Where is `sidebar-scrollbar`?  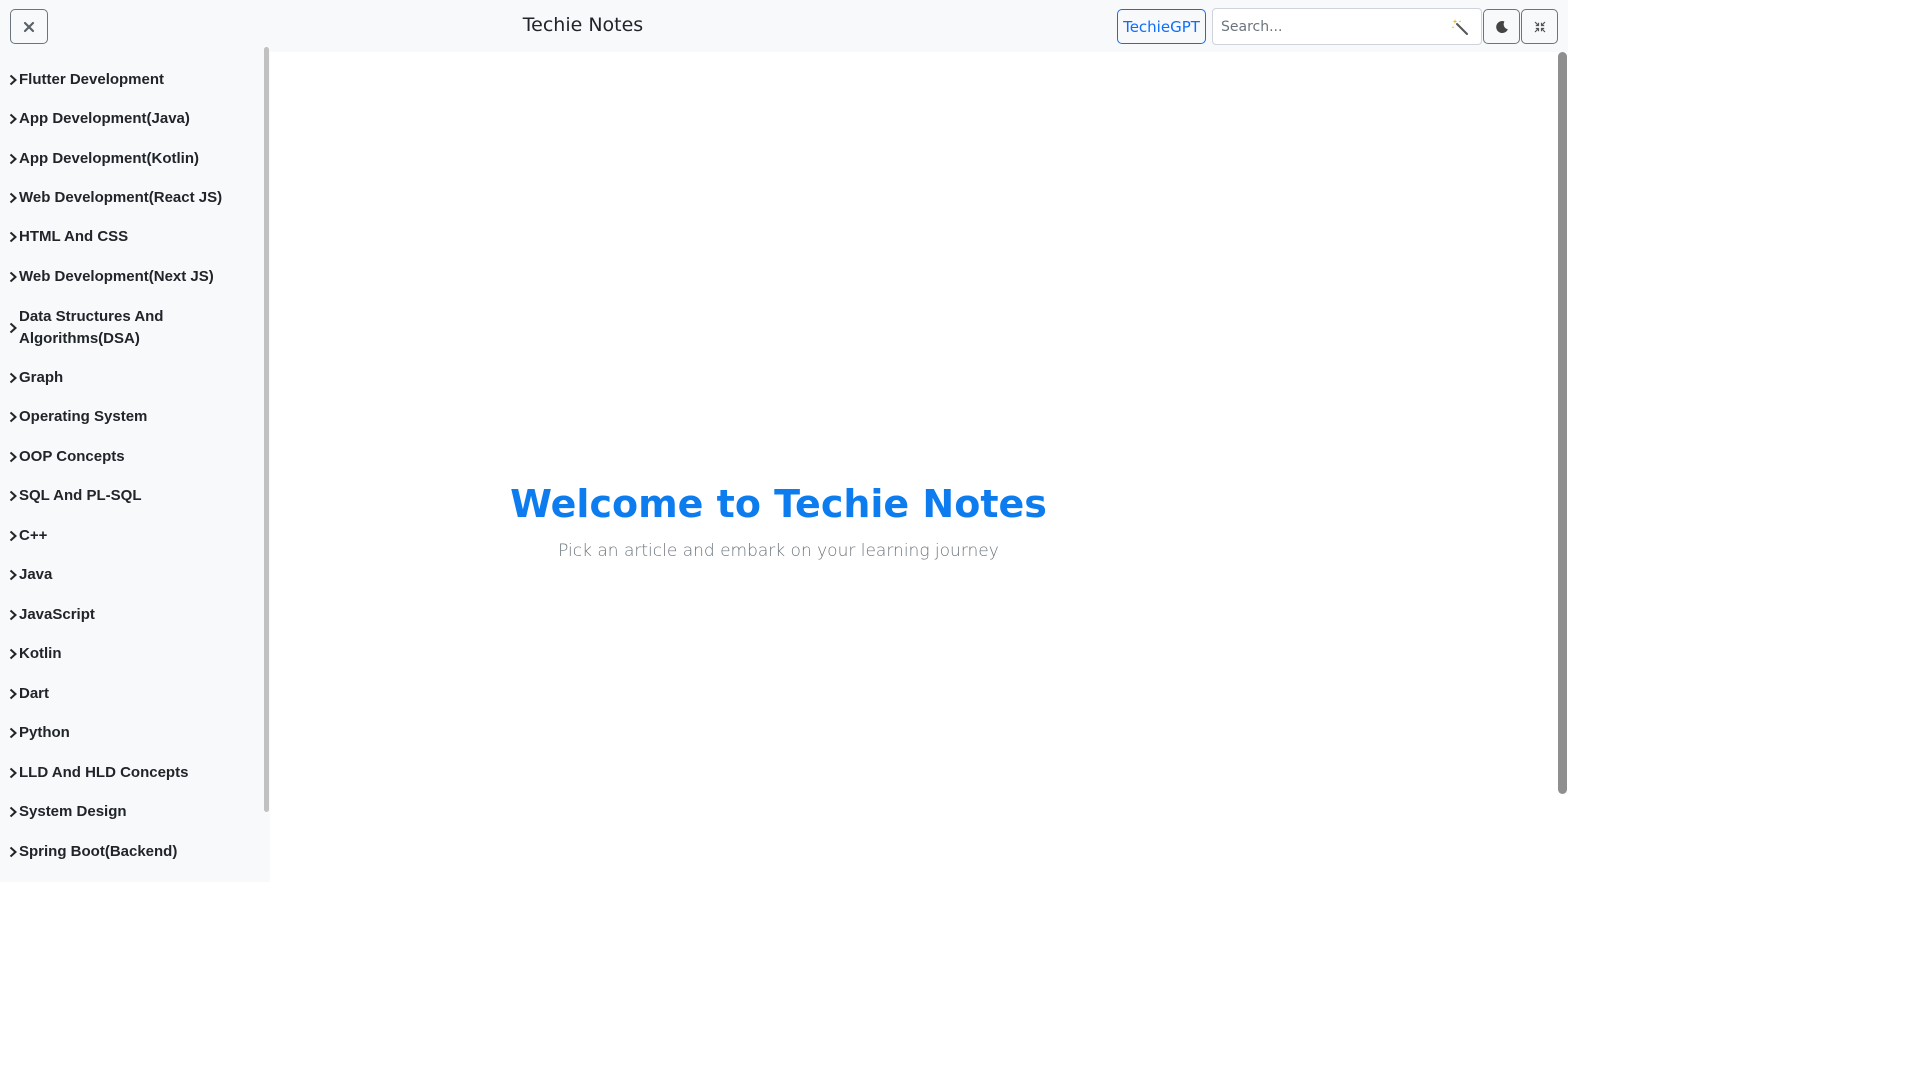 sidebar-scrollbar is located at coordinates (266, 429).